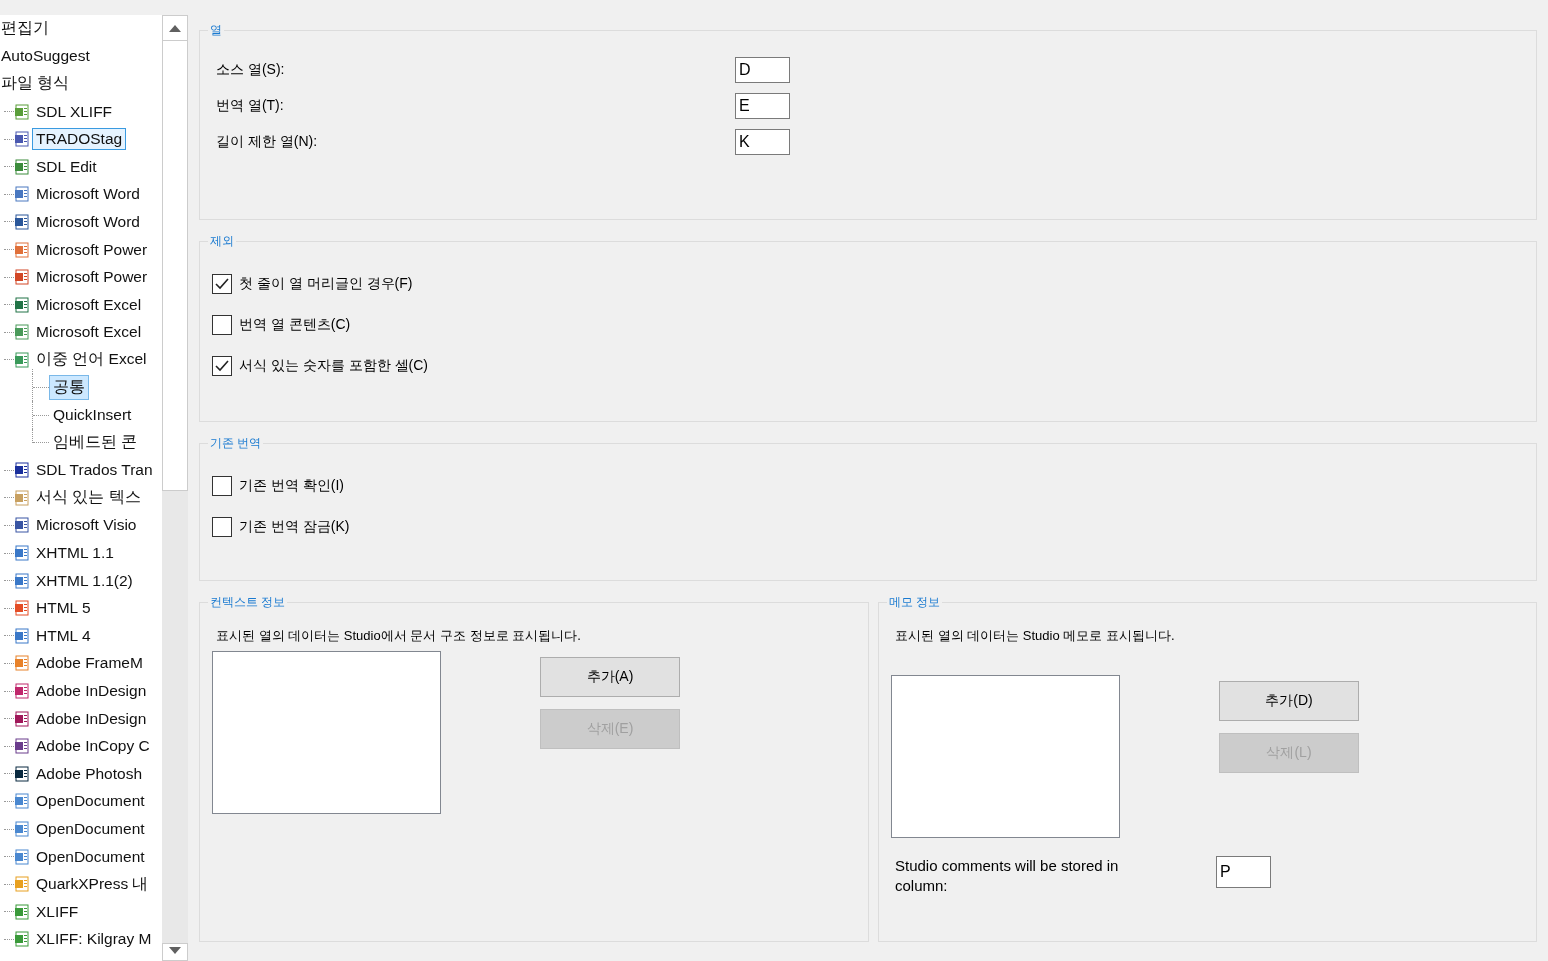  I want to click on checkbox-label: 번역 열 콘텐츠(C), so click(295, 325).